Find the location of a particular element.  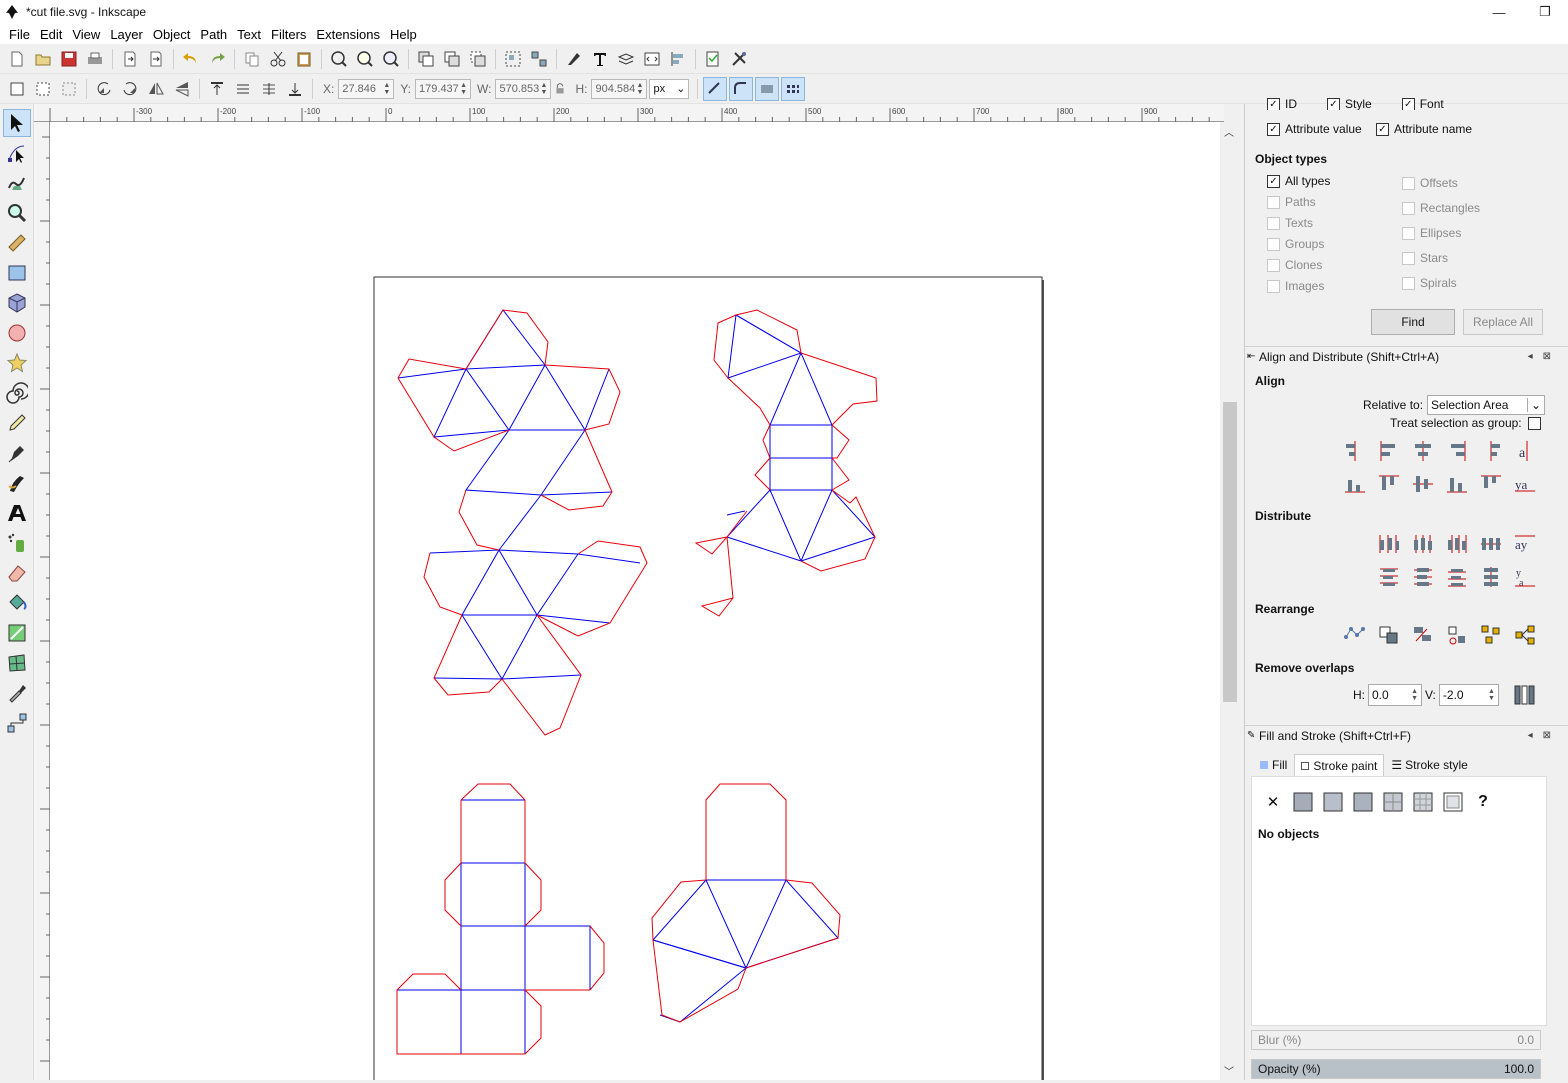

pencil-tool-icon is located at coordinates (17, 423).